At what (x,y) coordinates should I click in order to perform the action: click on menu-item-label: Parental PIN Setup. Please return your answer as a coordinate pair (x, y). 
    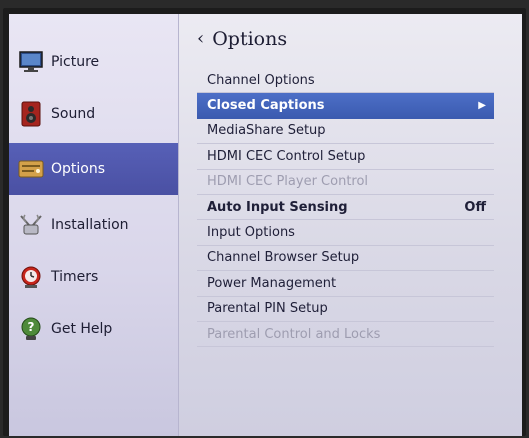
    Looking at the image, I should click on (267, 309).